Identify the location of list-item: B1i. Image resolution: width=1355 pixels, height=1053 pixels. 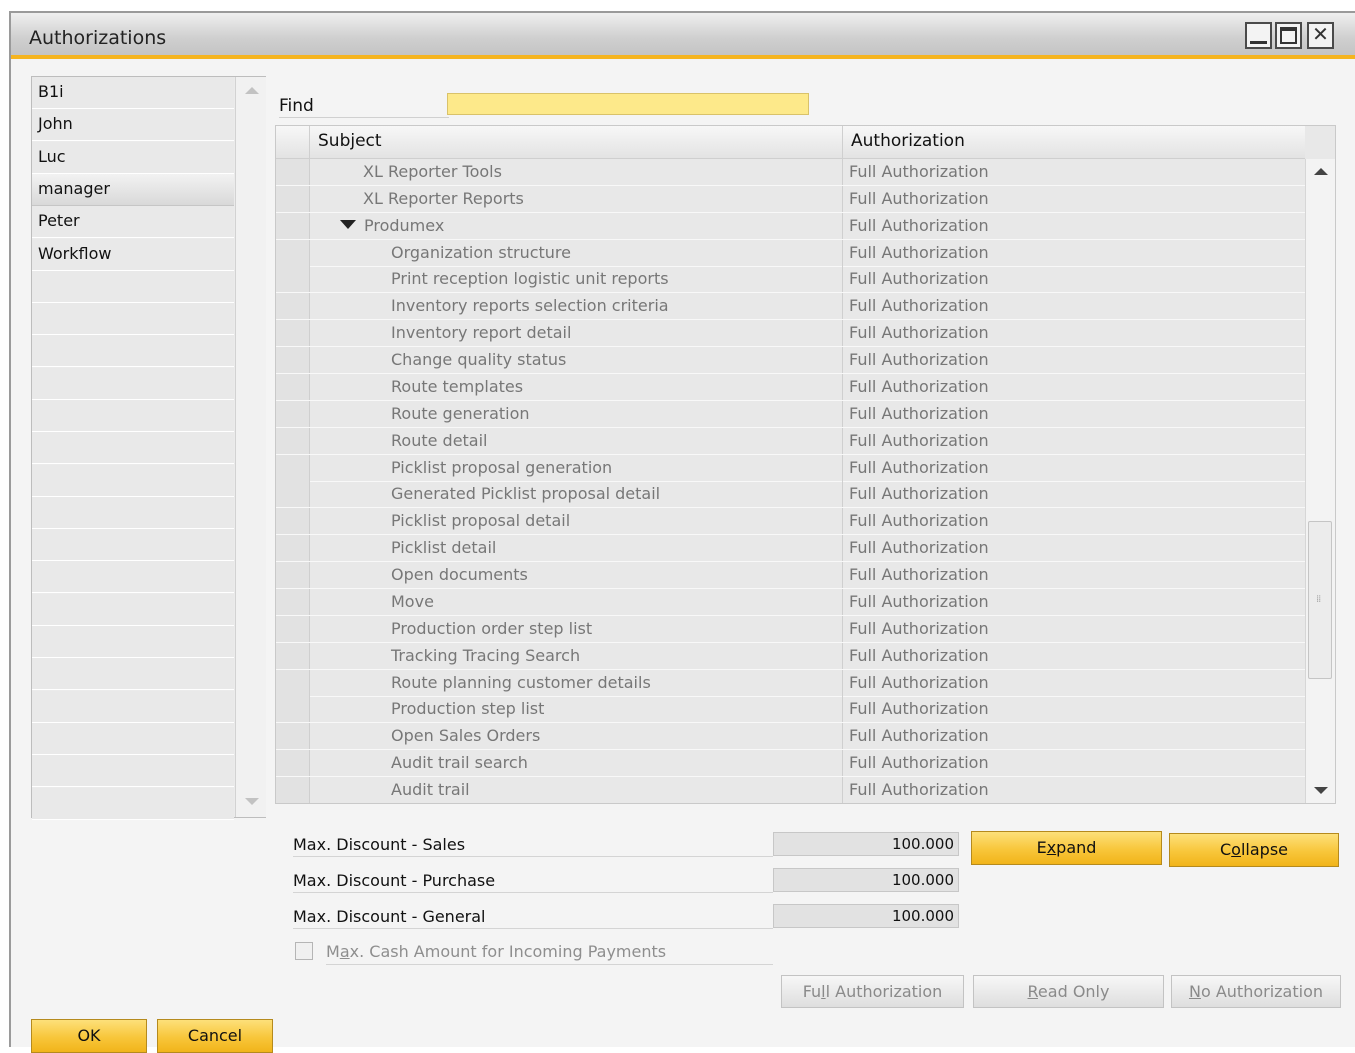
(133, 93).